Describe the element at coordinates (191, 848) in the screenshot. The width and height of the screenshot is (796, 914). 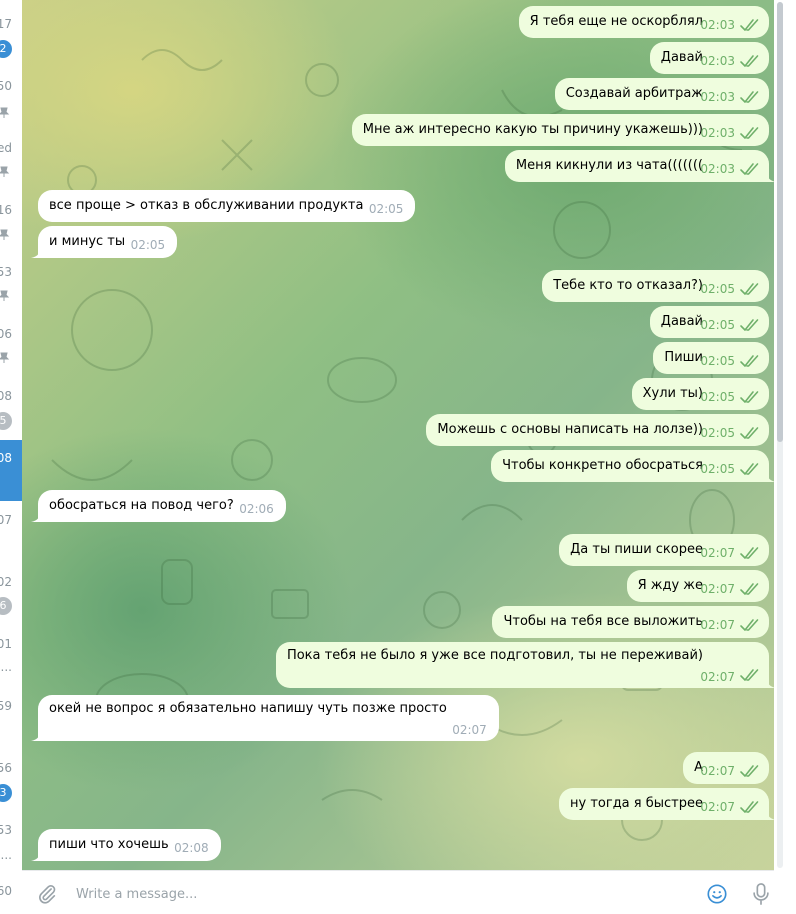
I see `message-time: 02:08` at that location.